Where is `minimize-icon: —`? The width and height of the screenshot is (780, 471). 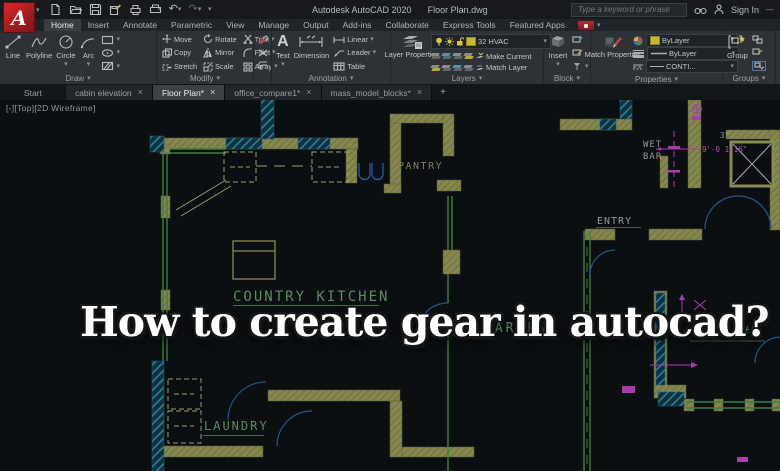
minimize-icon: — is located at coordinates (770, 9).